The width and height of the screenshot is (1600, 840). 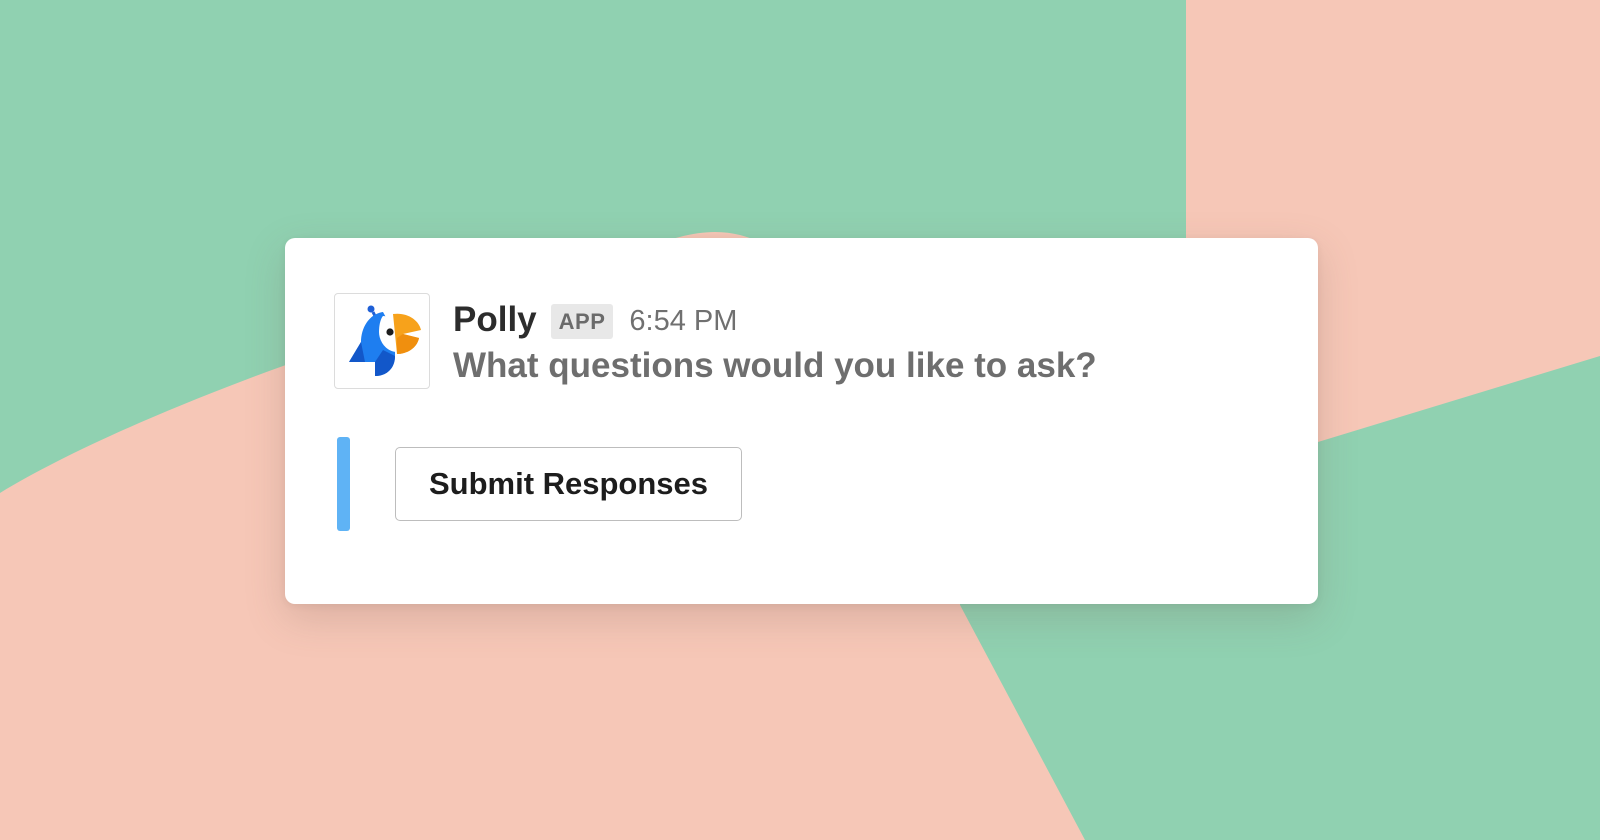 I want to click on app-badge: APP, so click(x=582, y=321).